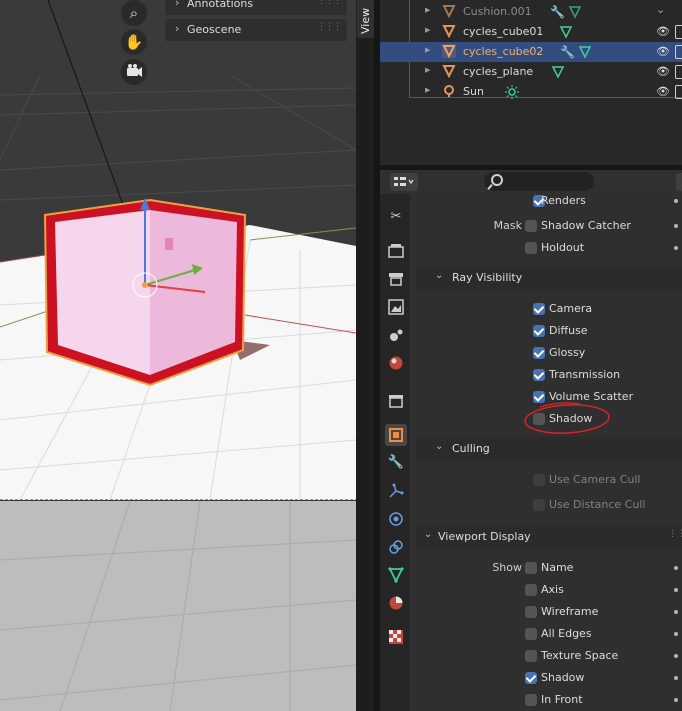 This screenshot has height=711, width=682. I want to click on properties-tabs: ✂ 🔧, so click(395, 452).